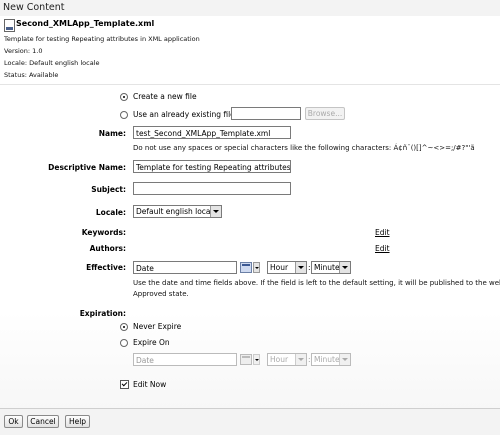 Image resolution: width=500 pixels, height=435 pixels. I want to click on create-new-radio, so click(124, 97).